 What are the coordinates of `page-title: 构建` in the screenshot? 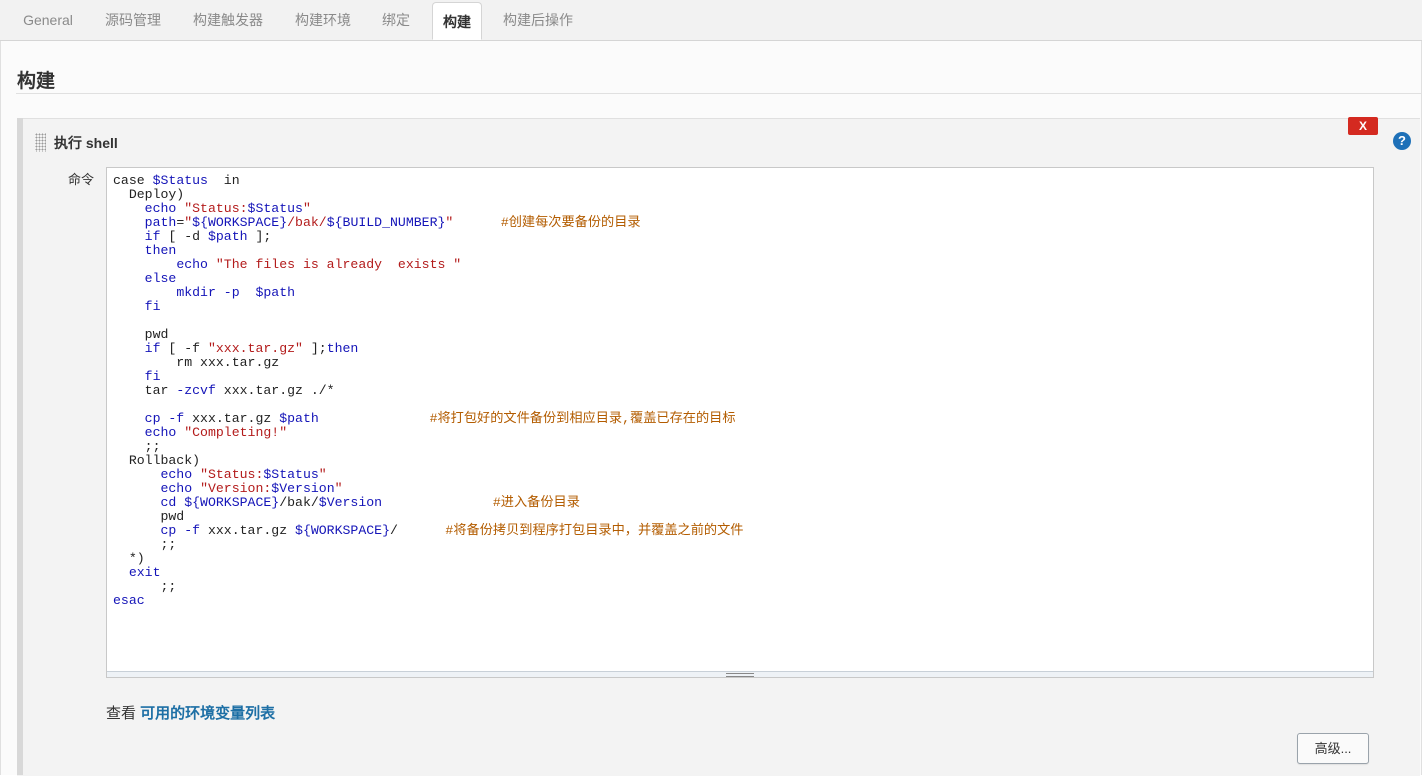 It's located at (36, 81).